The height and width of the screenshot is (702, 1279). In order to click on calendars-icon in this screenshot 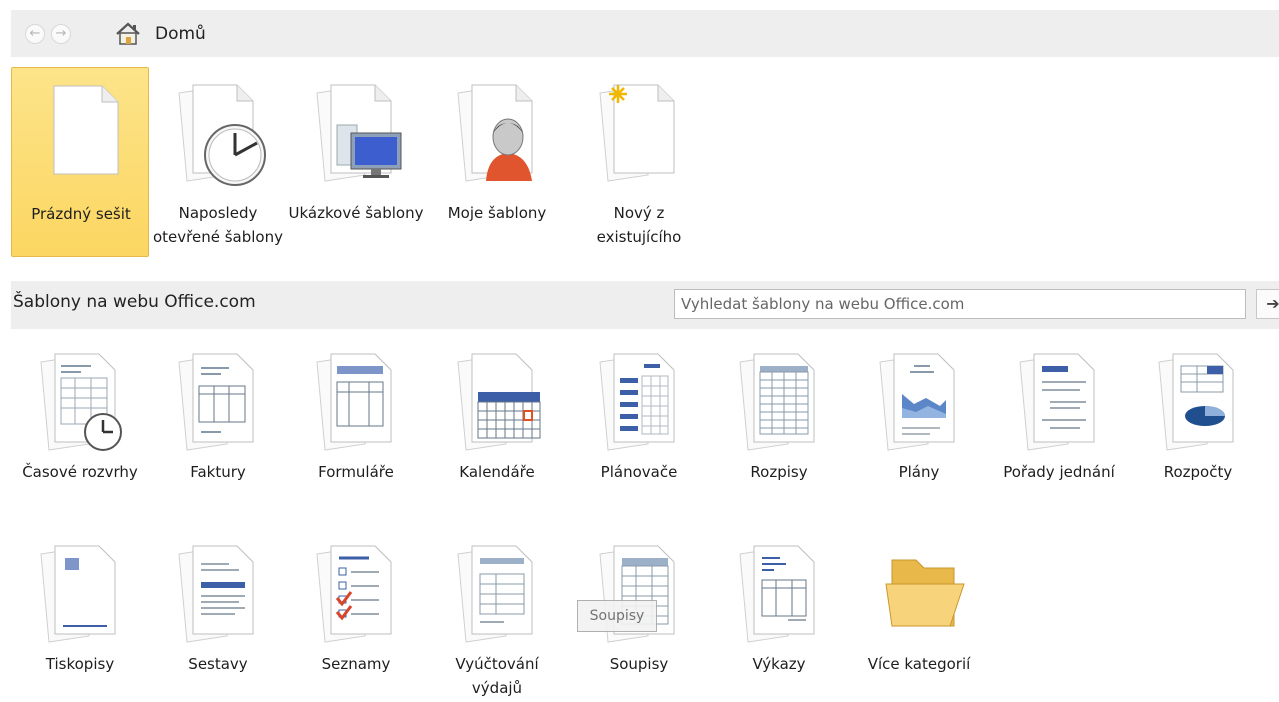, I will do `click(499, 402)`.